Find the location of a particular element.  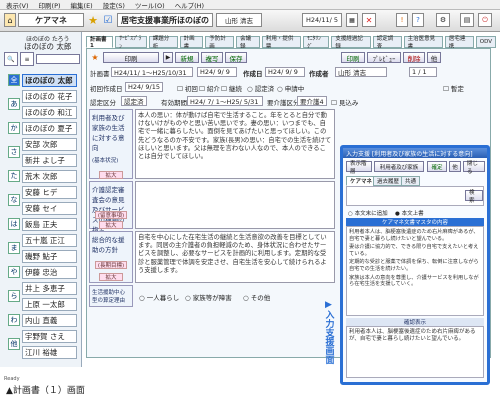

tab-4: 予防計画 is located at coordinates (220, 43).